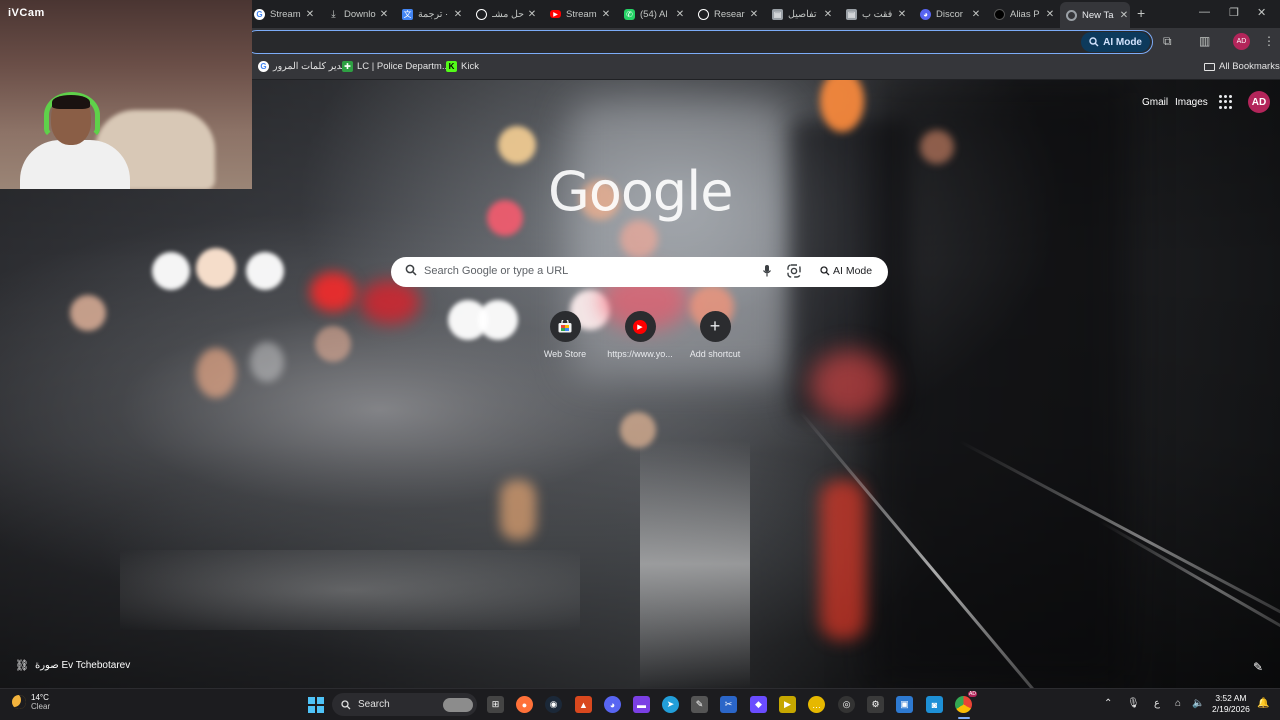 This screenshot has width=1280, height=720. I want to click on tab-title: Stream, so click(285, 14).